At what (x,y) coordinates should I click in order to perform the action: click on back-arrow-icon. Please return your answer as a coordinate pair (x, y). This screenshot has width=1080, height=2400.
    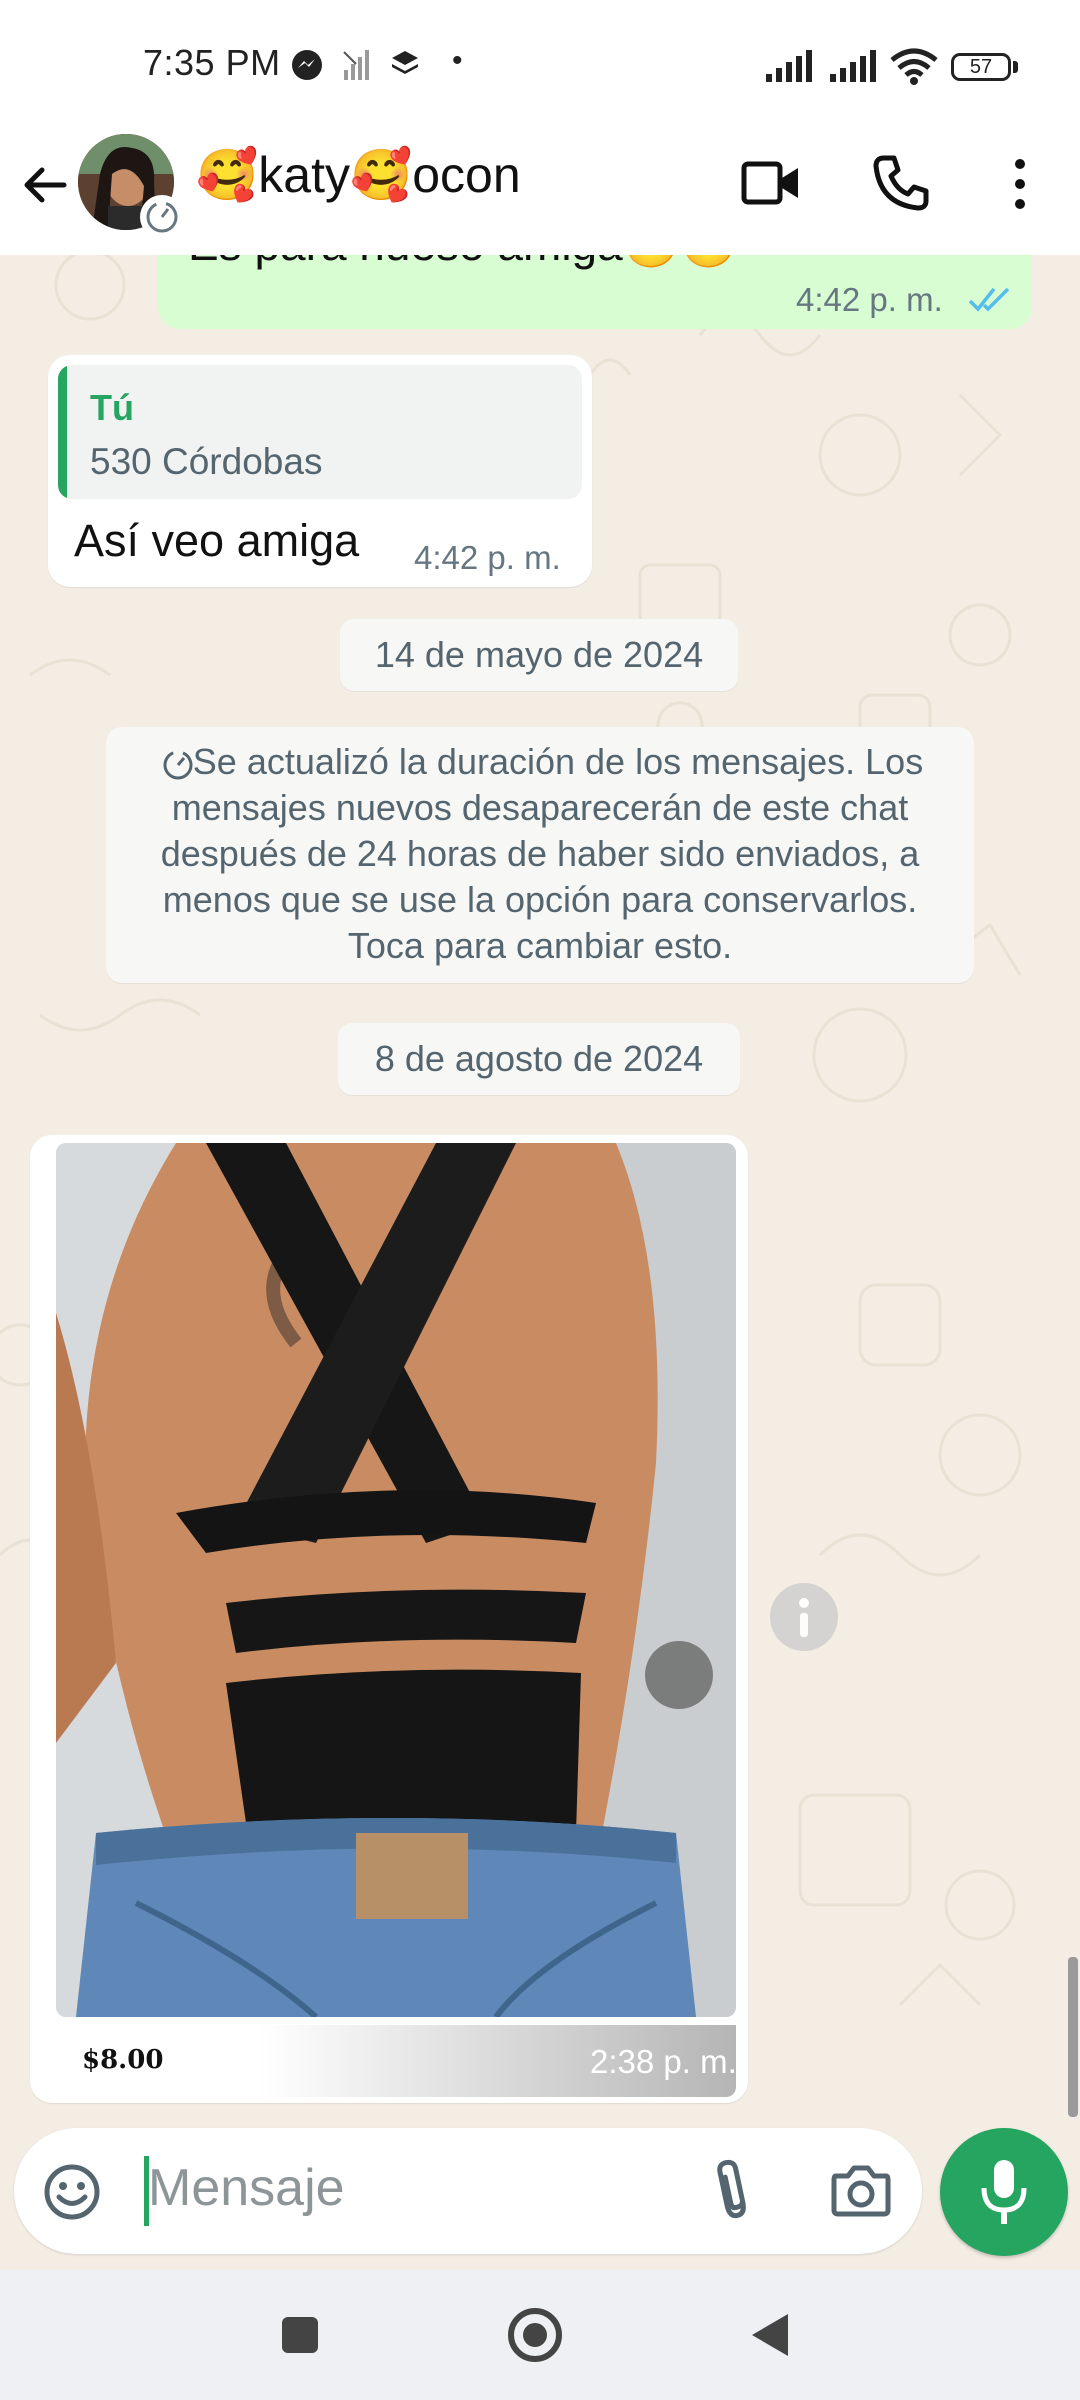
    Looking at the image, I should click on (45, 185).